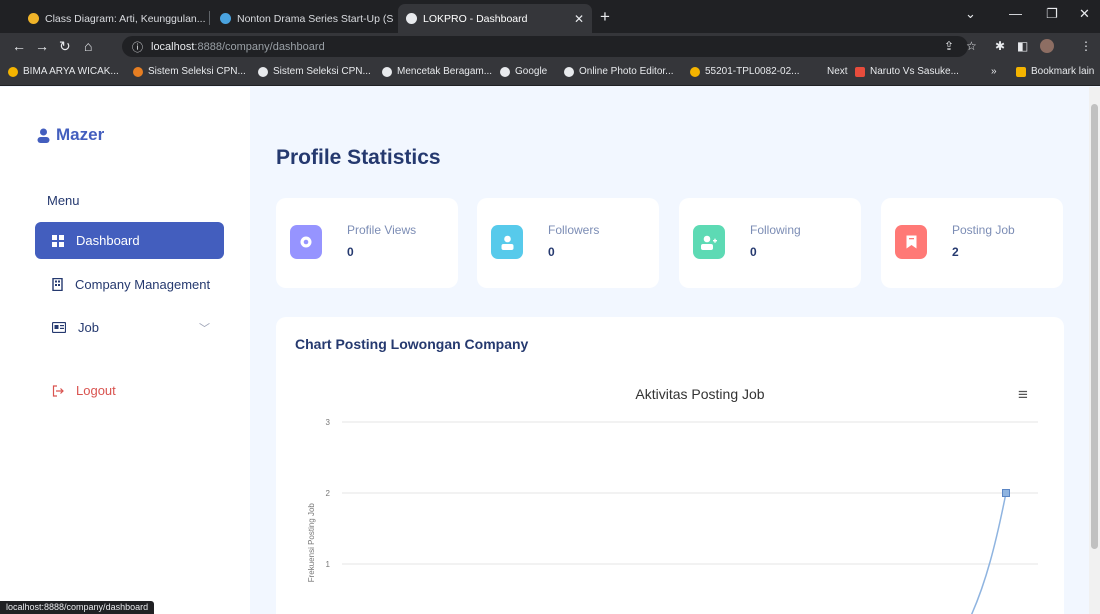 The height and width of the screenshot is (614, 1100). Describe the element at coordinates (58, 390) in the screenshot. I see `logout-icon` at that location.